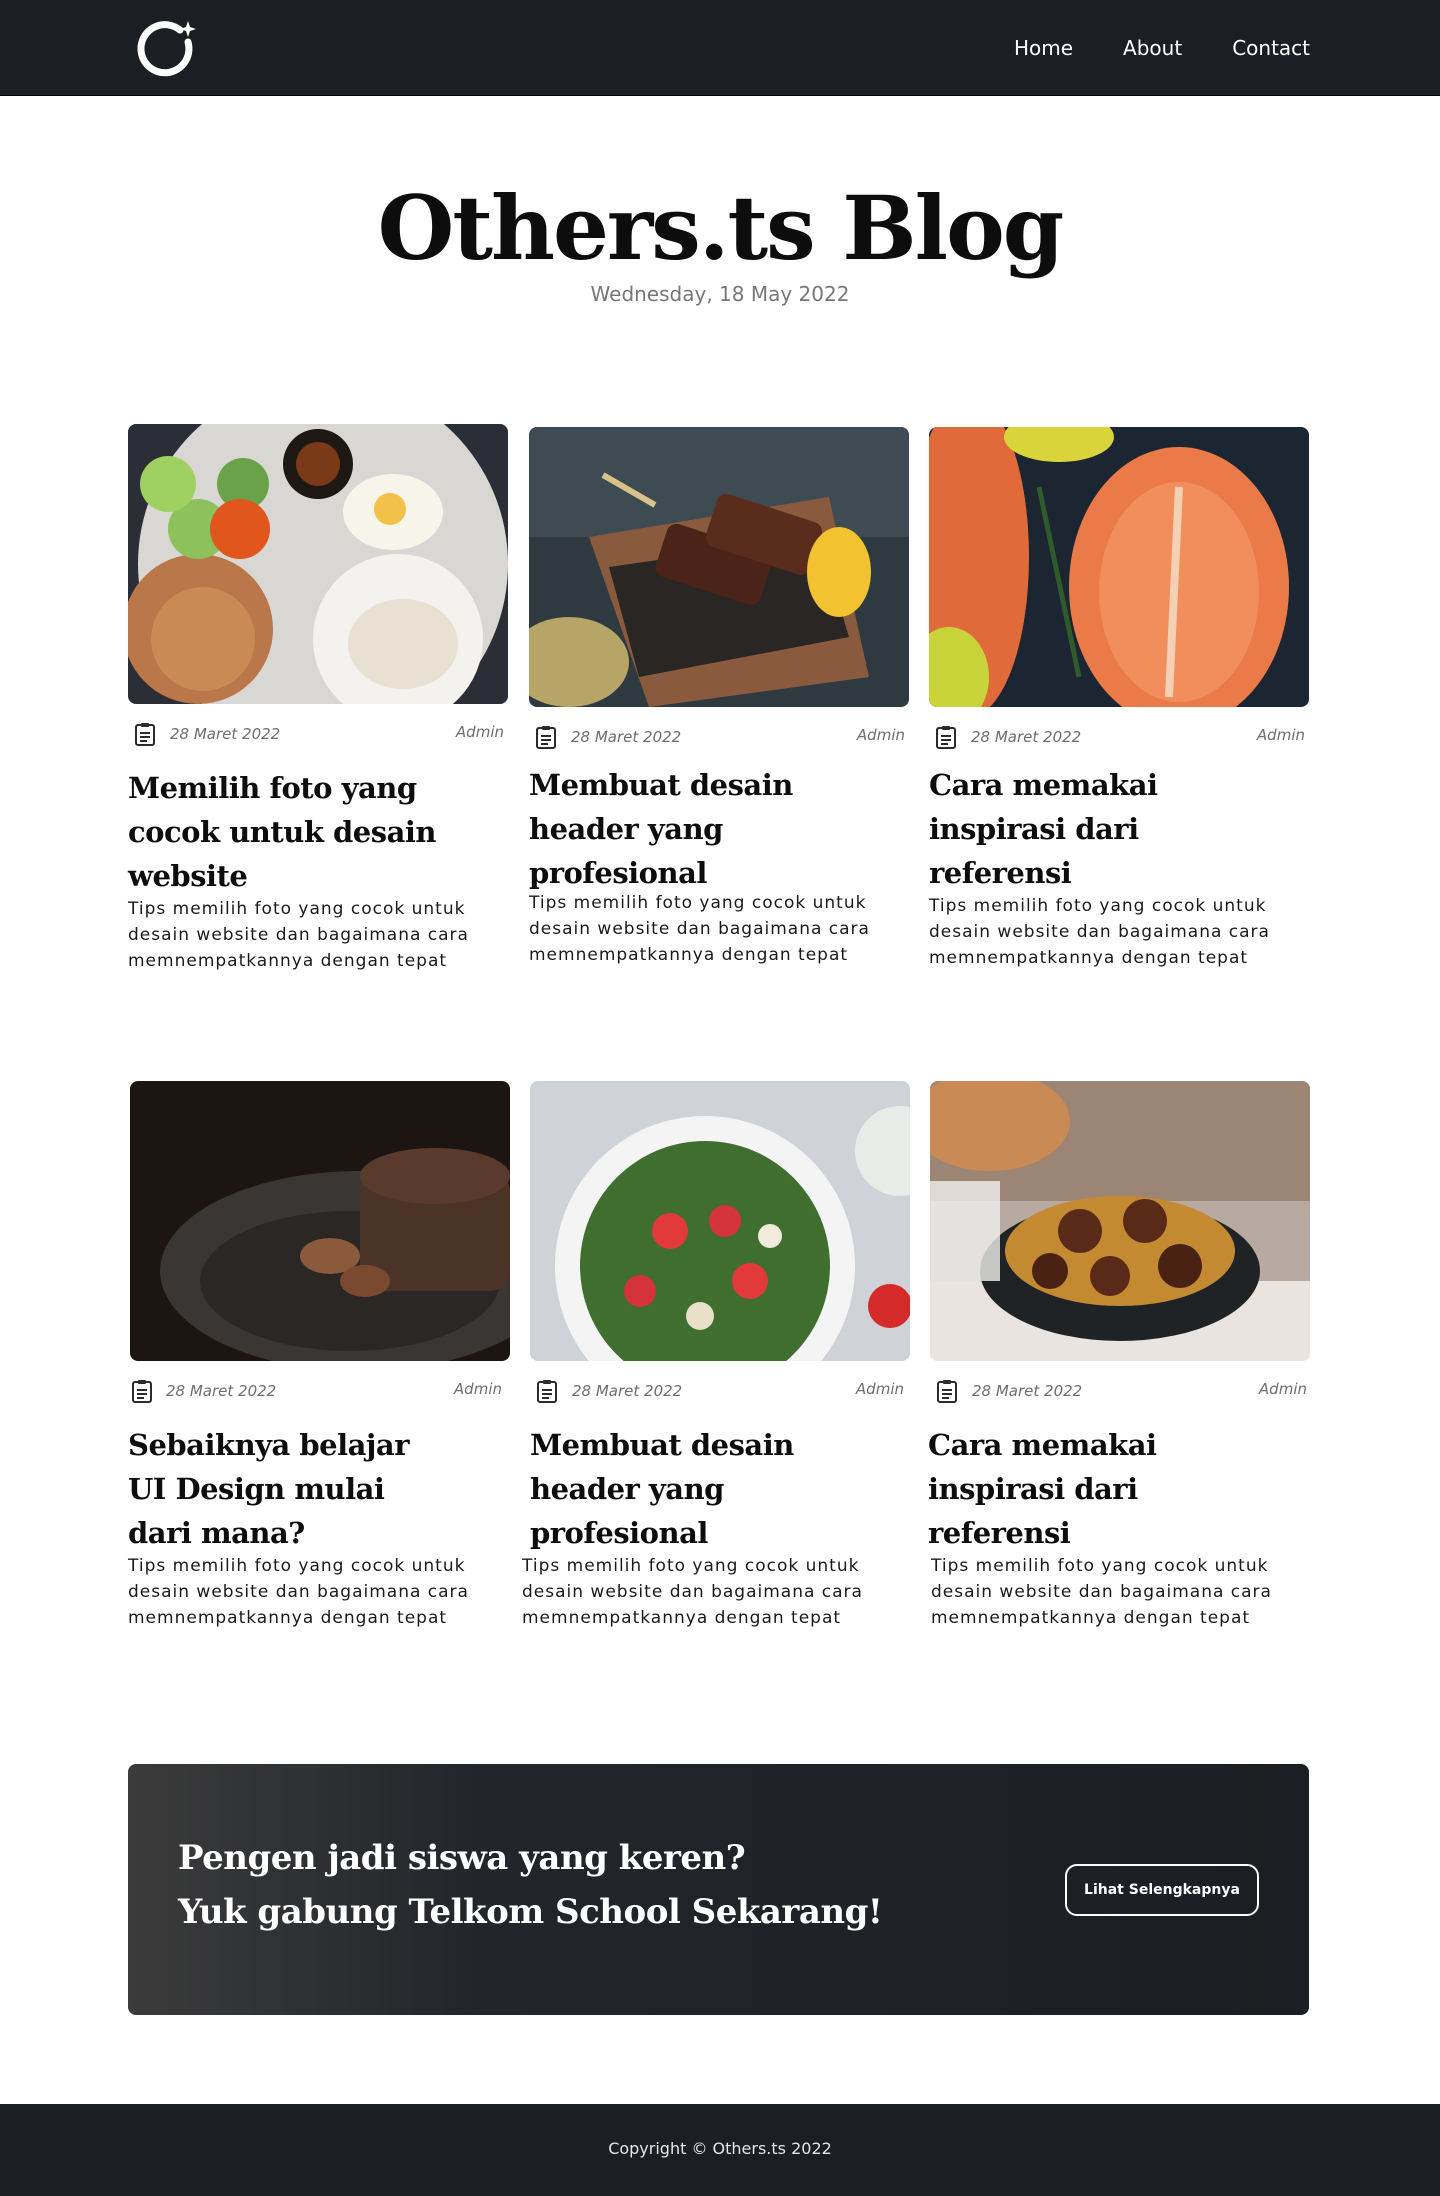 Image resolution: width=1440 pixels, height=2196 pixels. Describe the element at coordinates (1043, 48) in the screenshot. I see `nav-link-home: Home` at that location.